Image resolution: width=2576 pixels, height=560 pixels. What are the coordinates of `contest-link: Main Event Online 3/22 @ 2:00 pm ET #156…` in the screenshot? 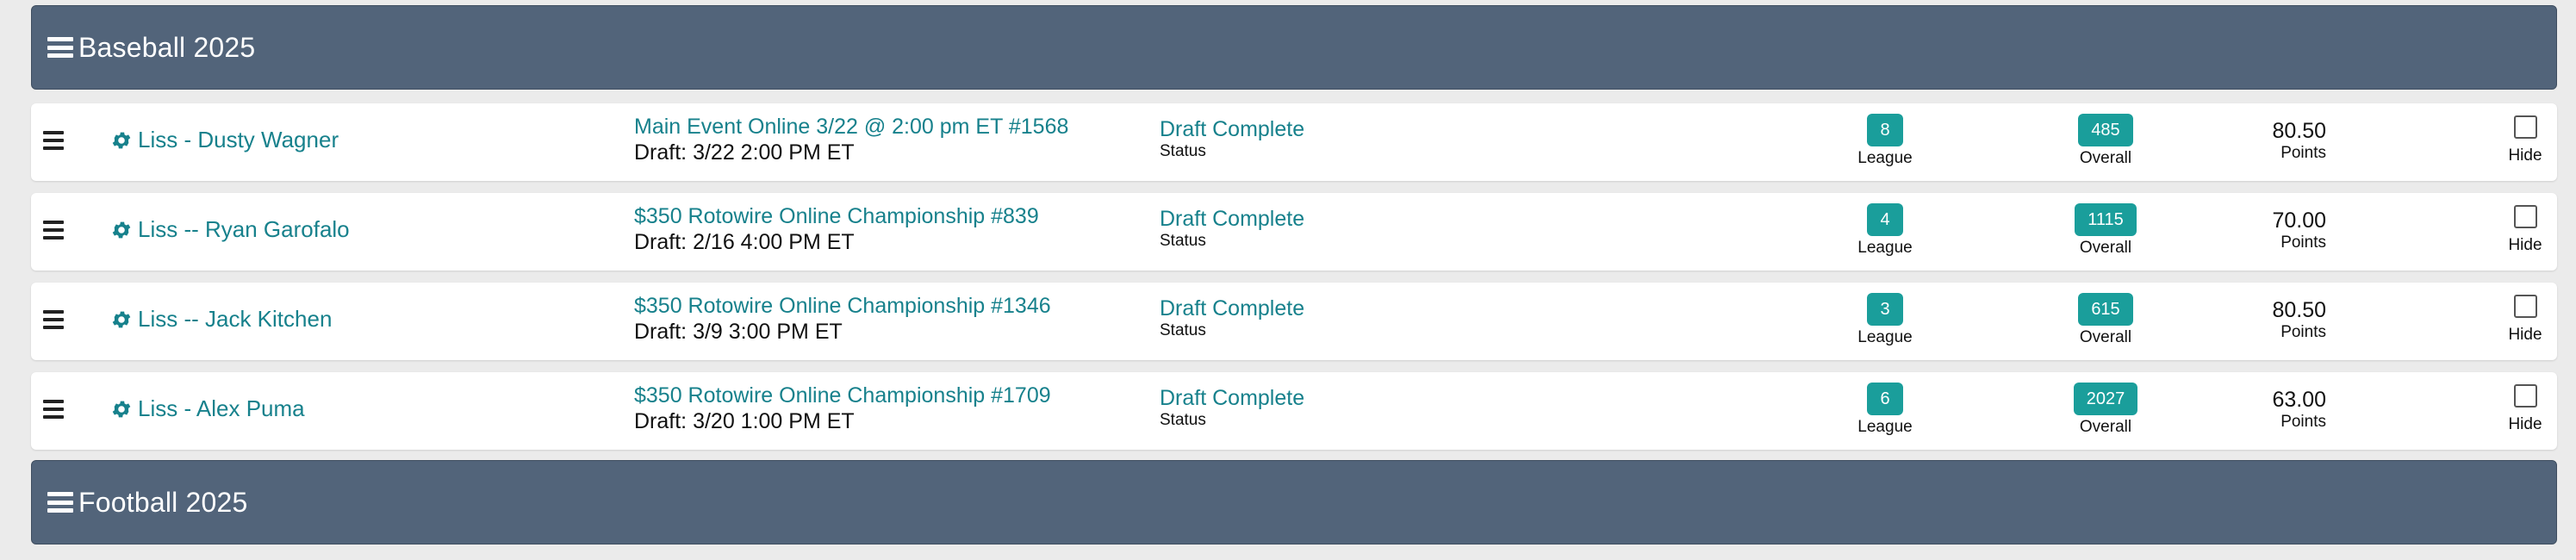 It's located at (851, 127).